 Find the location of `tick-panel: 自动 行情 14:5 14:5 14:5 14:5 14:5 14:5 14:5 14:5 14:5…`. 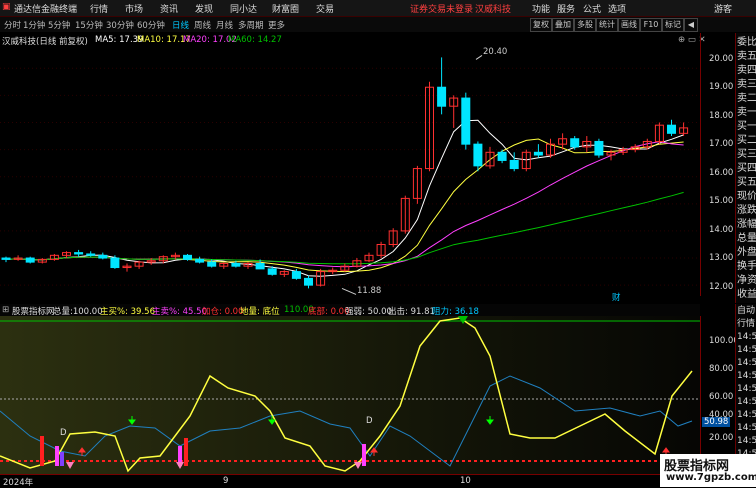

tick-panel: 自动 行情 14:5 14:5 14:5 14:5 14:5 14:5 14:5 14:5 14:5… is located at coordinates (745, 389).